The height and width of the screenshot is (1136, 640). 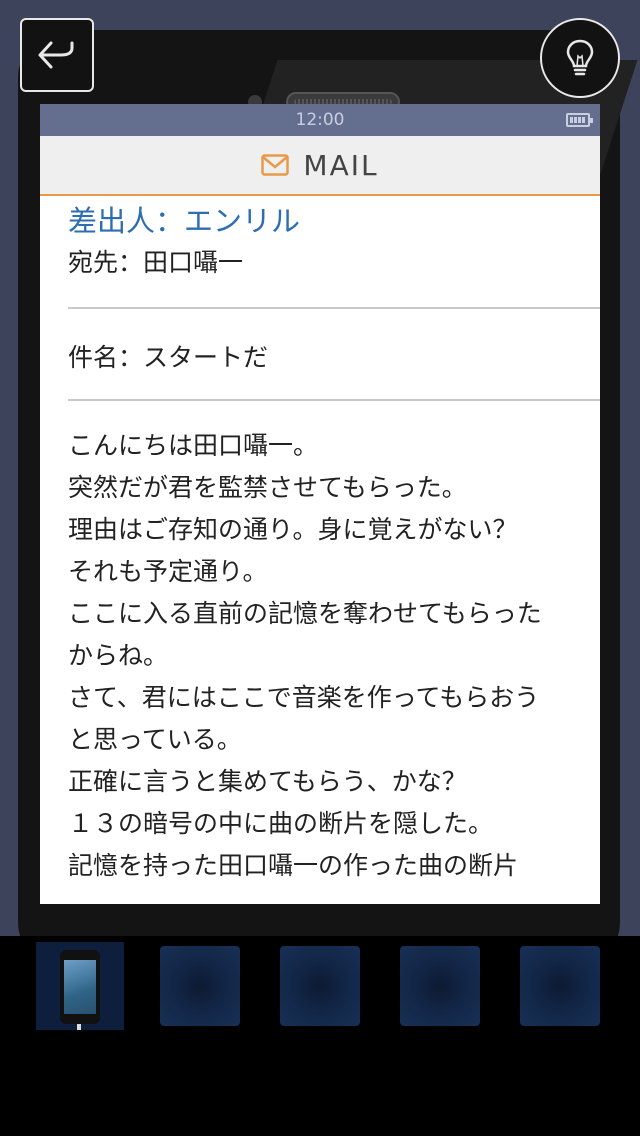 What do you see at coordinates (193, 445) in the screenshot?
I see `body-line: こんにちは田口囁一。` at bounding box center [193, 445].